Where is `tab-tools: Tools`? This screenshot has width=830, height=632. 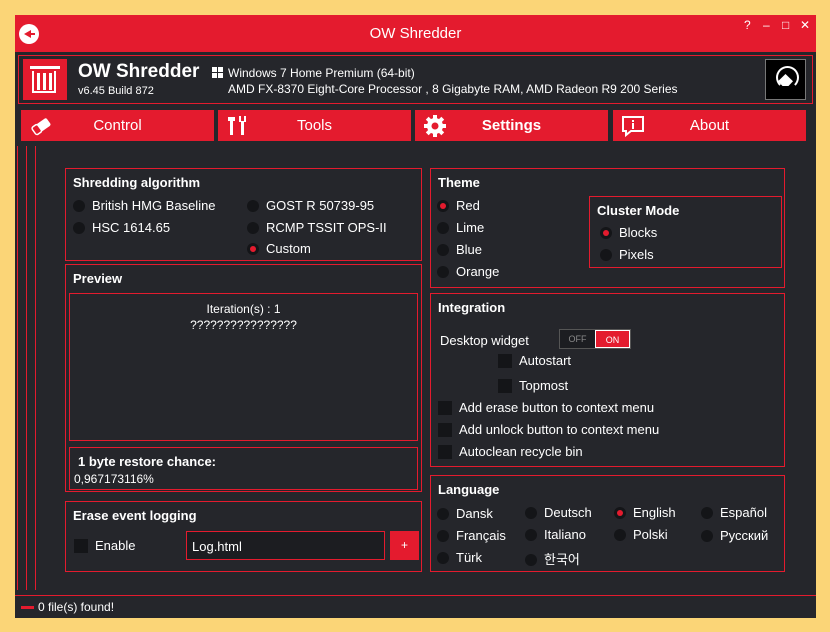
tab-tools: Tools is located at coordinates (314, 125).